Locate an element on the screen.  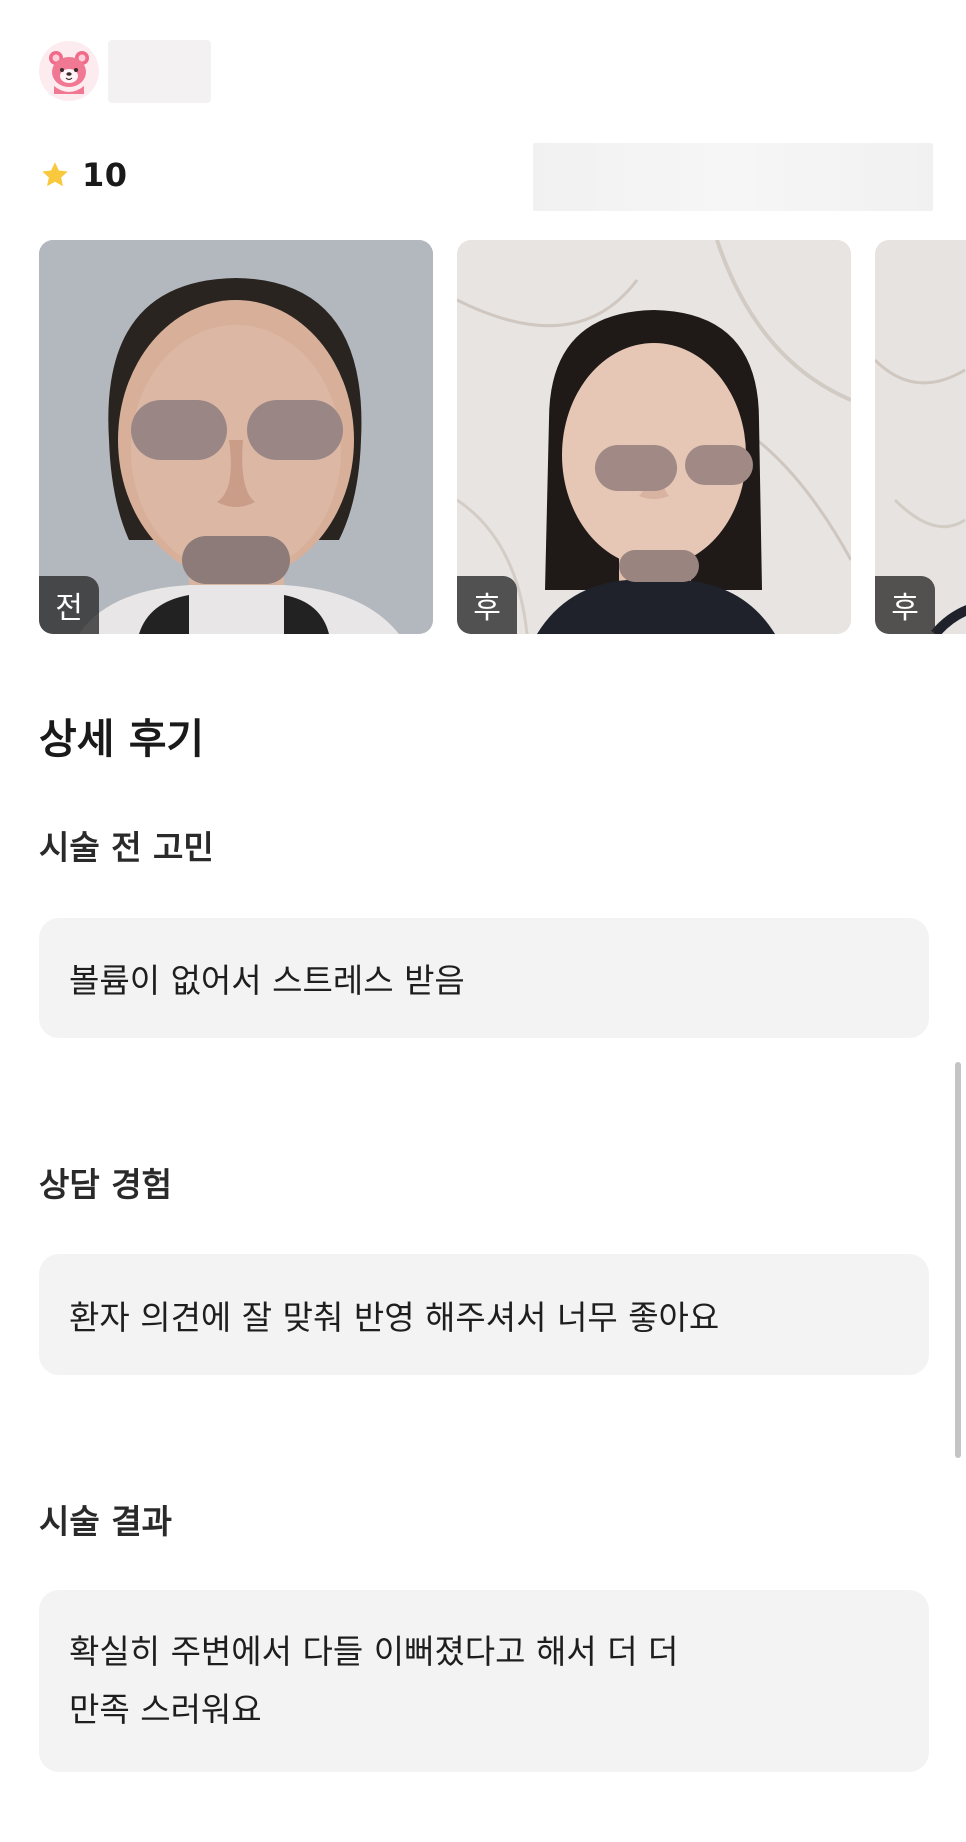
before-photo: 전 is located at coordinates (236, 437).